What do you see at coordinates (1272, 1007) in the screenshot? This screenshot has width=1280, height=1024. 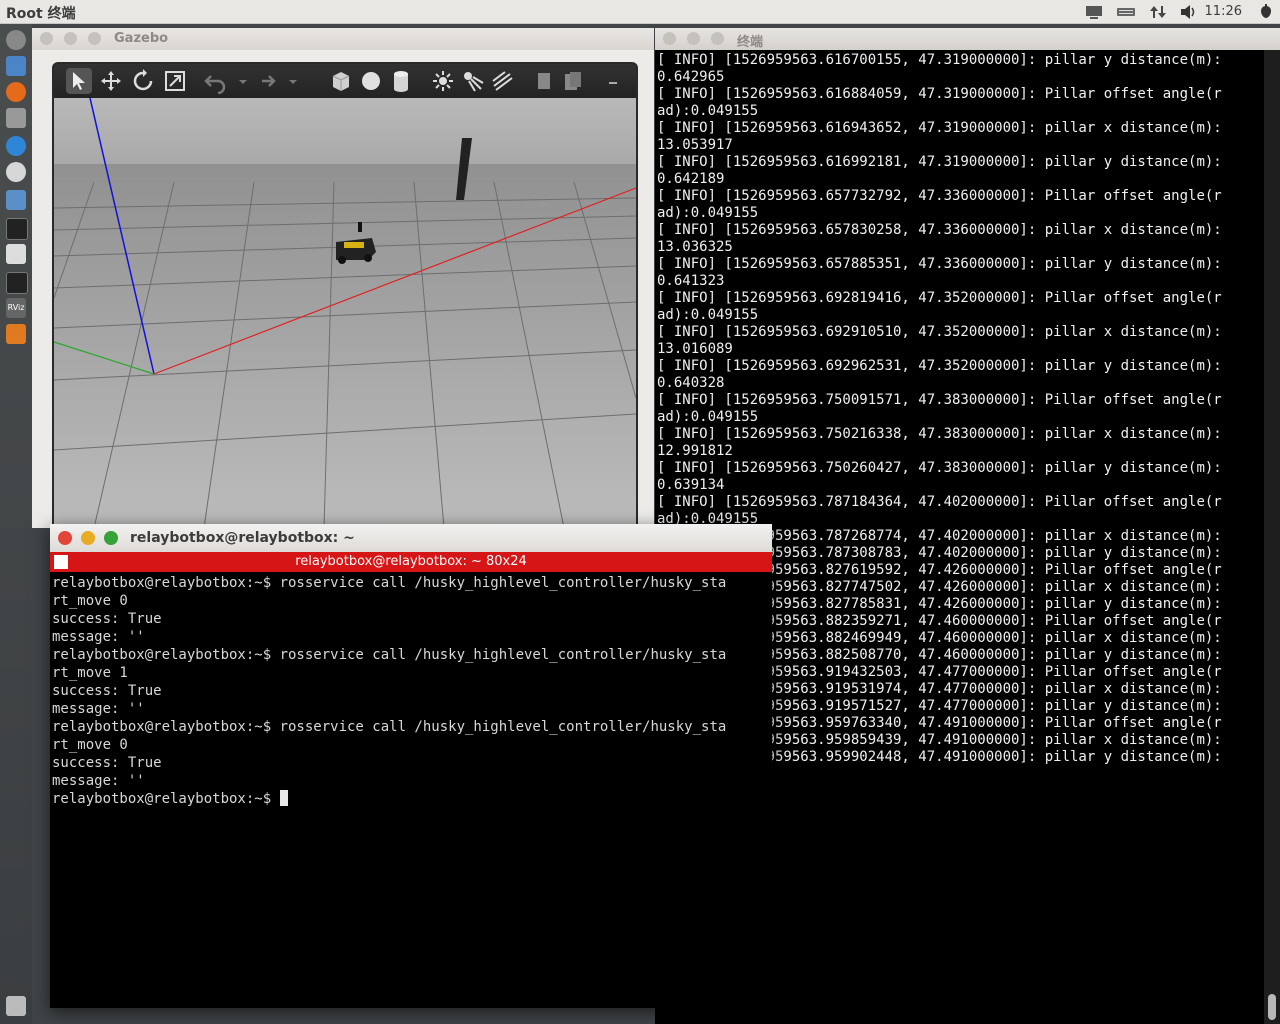 I see `scrollbar-thumb` at bounding box center [1272, 1007].